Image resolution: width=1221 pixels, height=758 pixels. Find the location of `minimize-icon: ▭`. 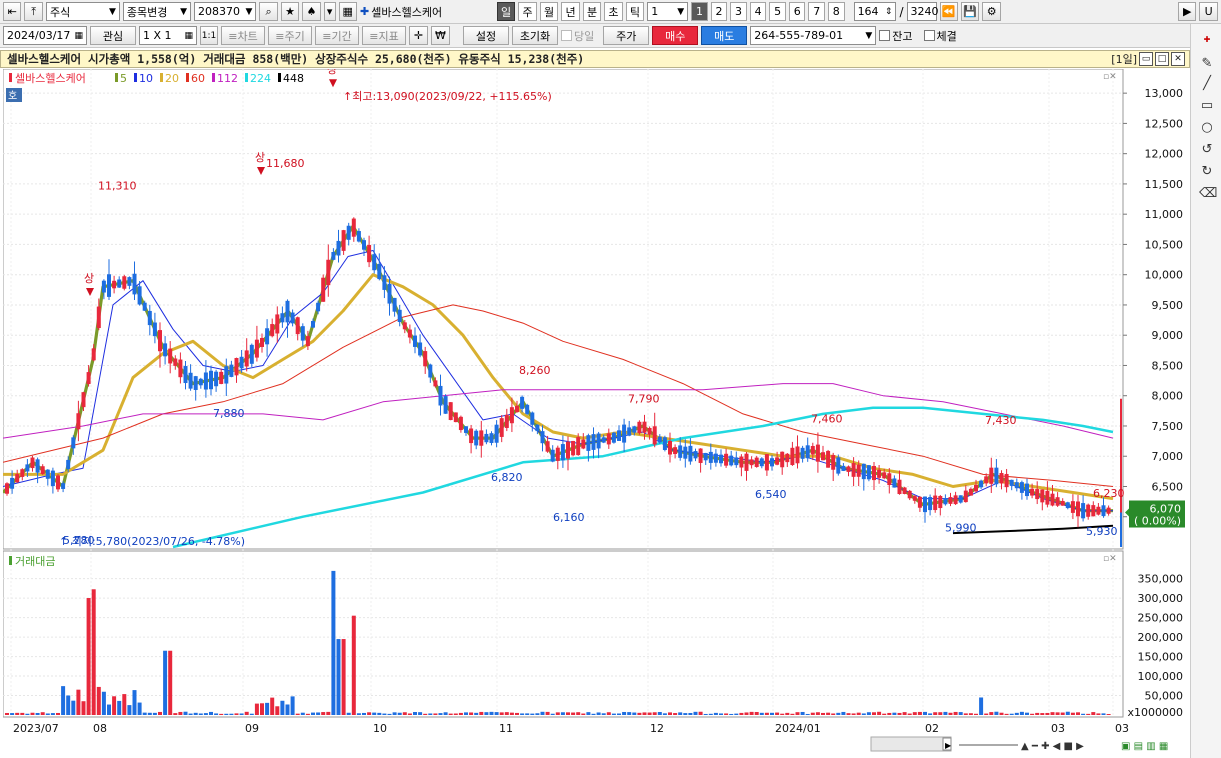

minimize-icon: ▭ is located at coordinates (1146, 59).